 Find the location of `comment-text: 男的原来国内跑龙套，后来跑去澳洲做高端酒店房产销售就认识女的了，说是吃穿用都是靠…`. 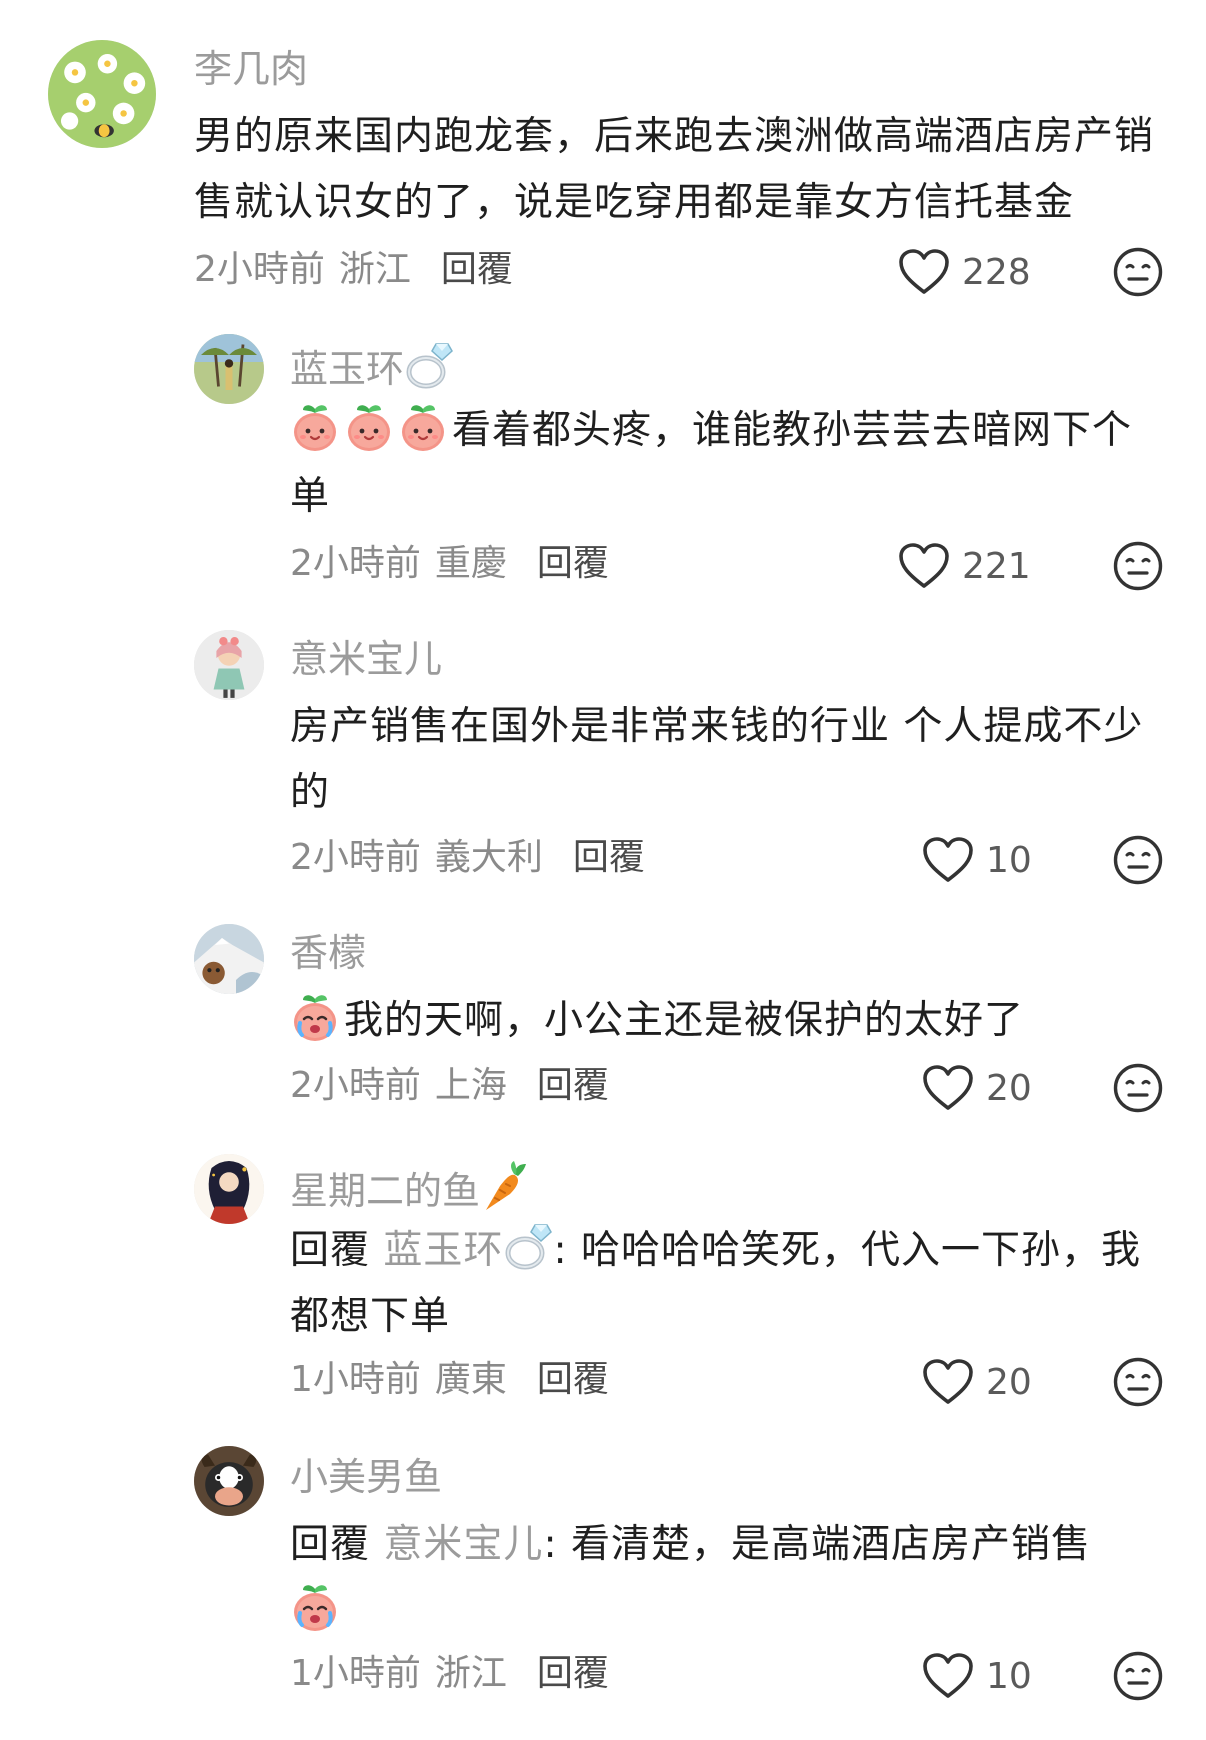

comment-text: 男的原来国内跑龙套，后来跑去澳洲做高端酒店房产销售就认识女的了，说是吃穿用都是靠… is located at coordinates (674, 169).